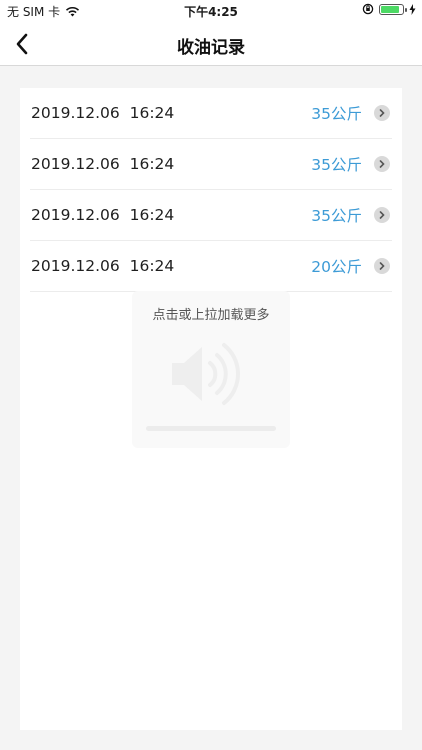 This screenshot has height=750, width=422. I want to click on orientation-lock-icon, so click(368, 9).